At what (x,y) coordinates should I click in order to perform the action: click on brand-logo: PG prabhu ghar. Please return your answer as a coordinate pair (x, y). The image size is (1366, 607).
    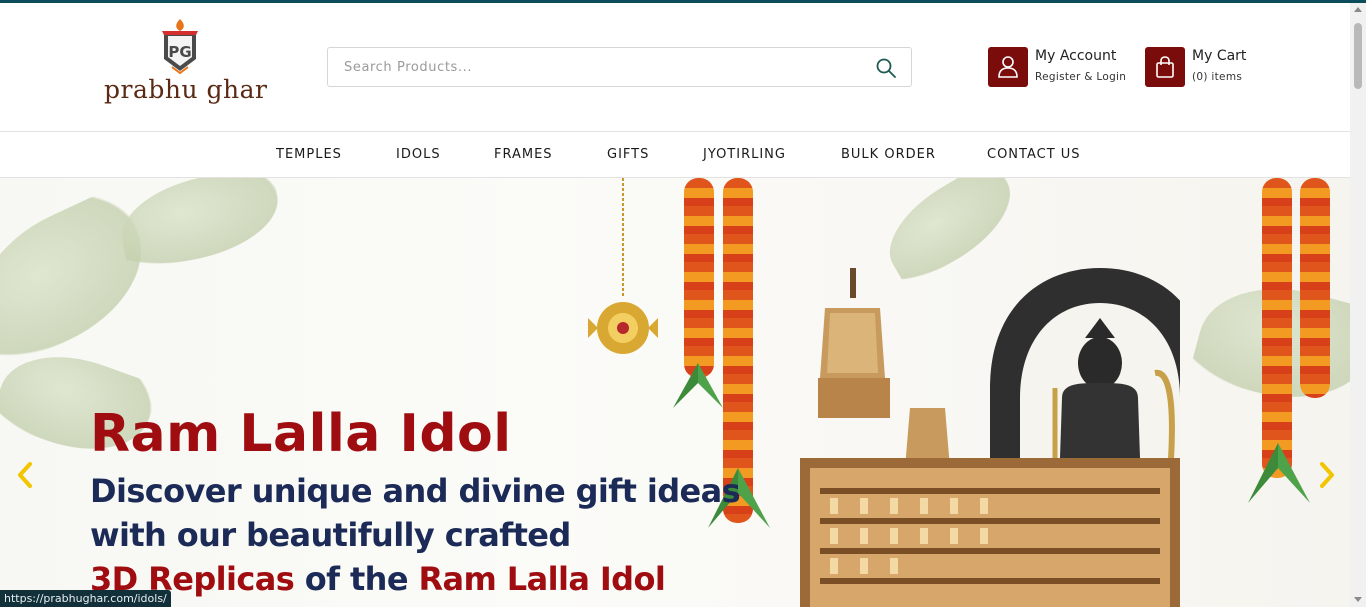
    Looking at the image, I should click on (183, 65).